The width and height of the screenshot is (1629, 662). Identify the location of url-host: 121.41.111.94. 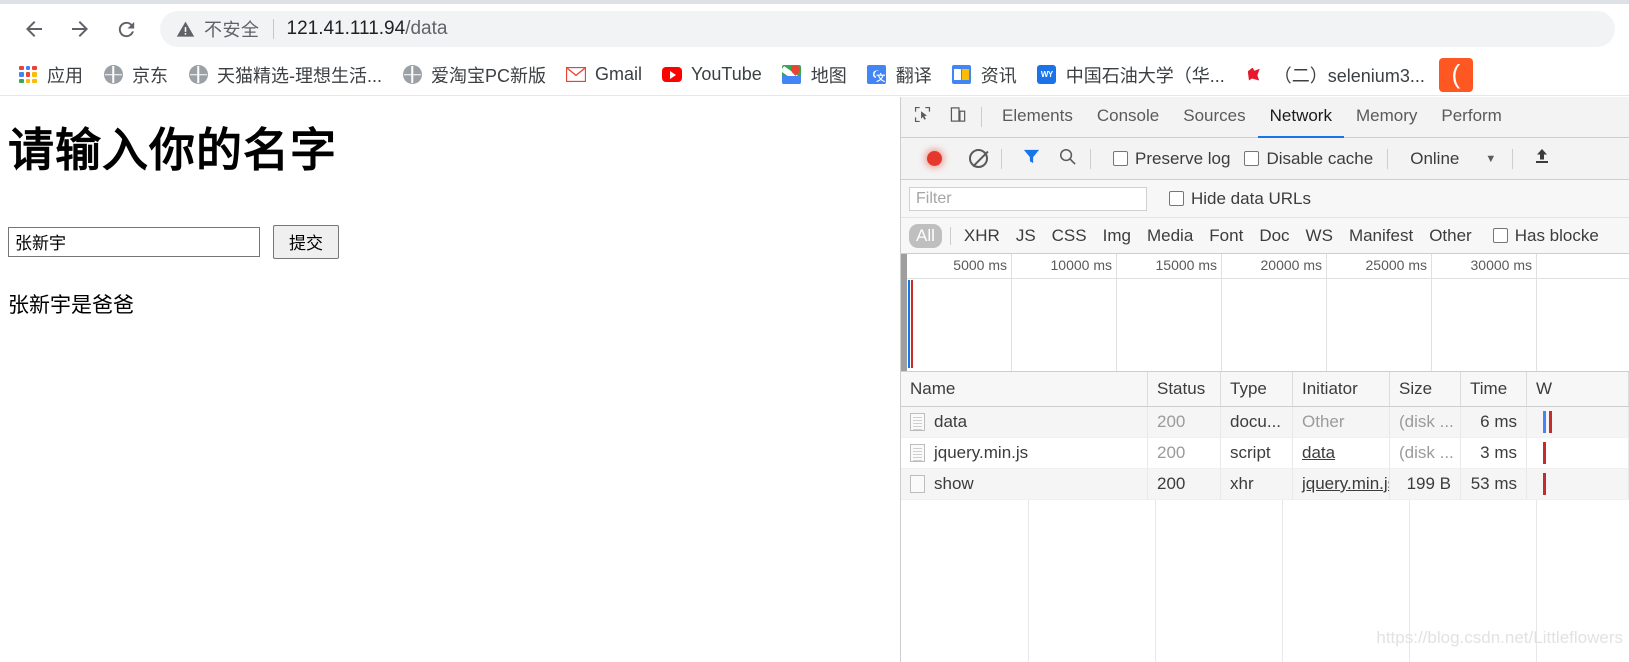
(346, 28).